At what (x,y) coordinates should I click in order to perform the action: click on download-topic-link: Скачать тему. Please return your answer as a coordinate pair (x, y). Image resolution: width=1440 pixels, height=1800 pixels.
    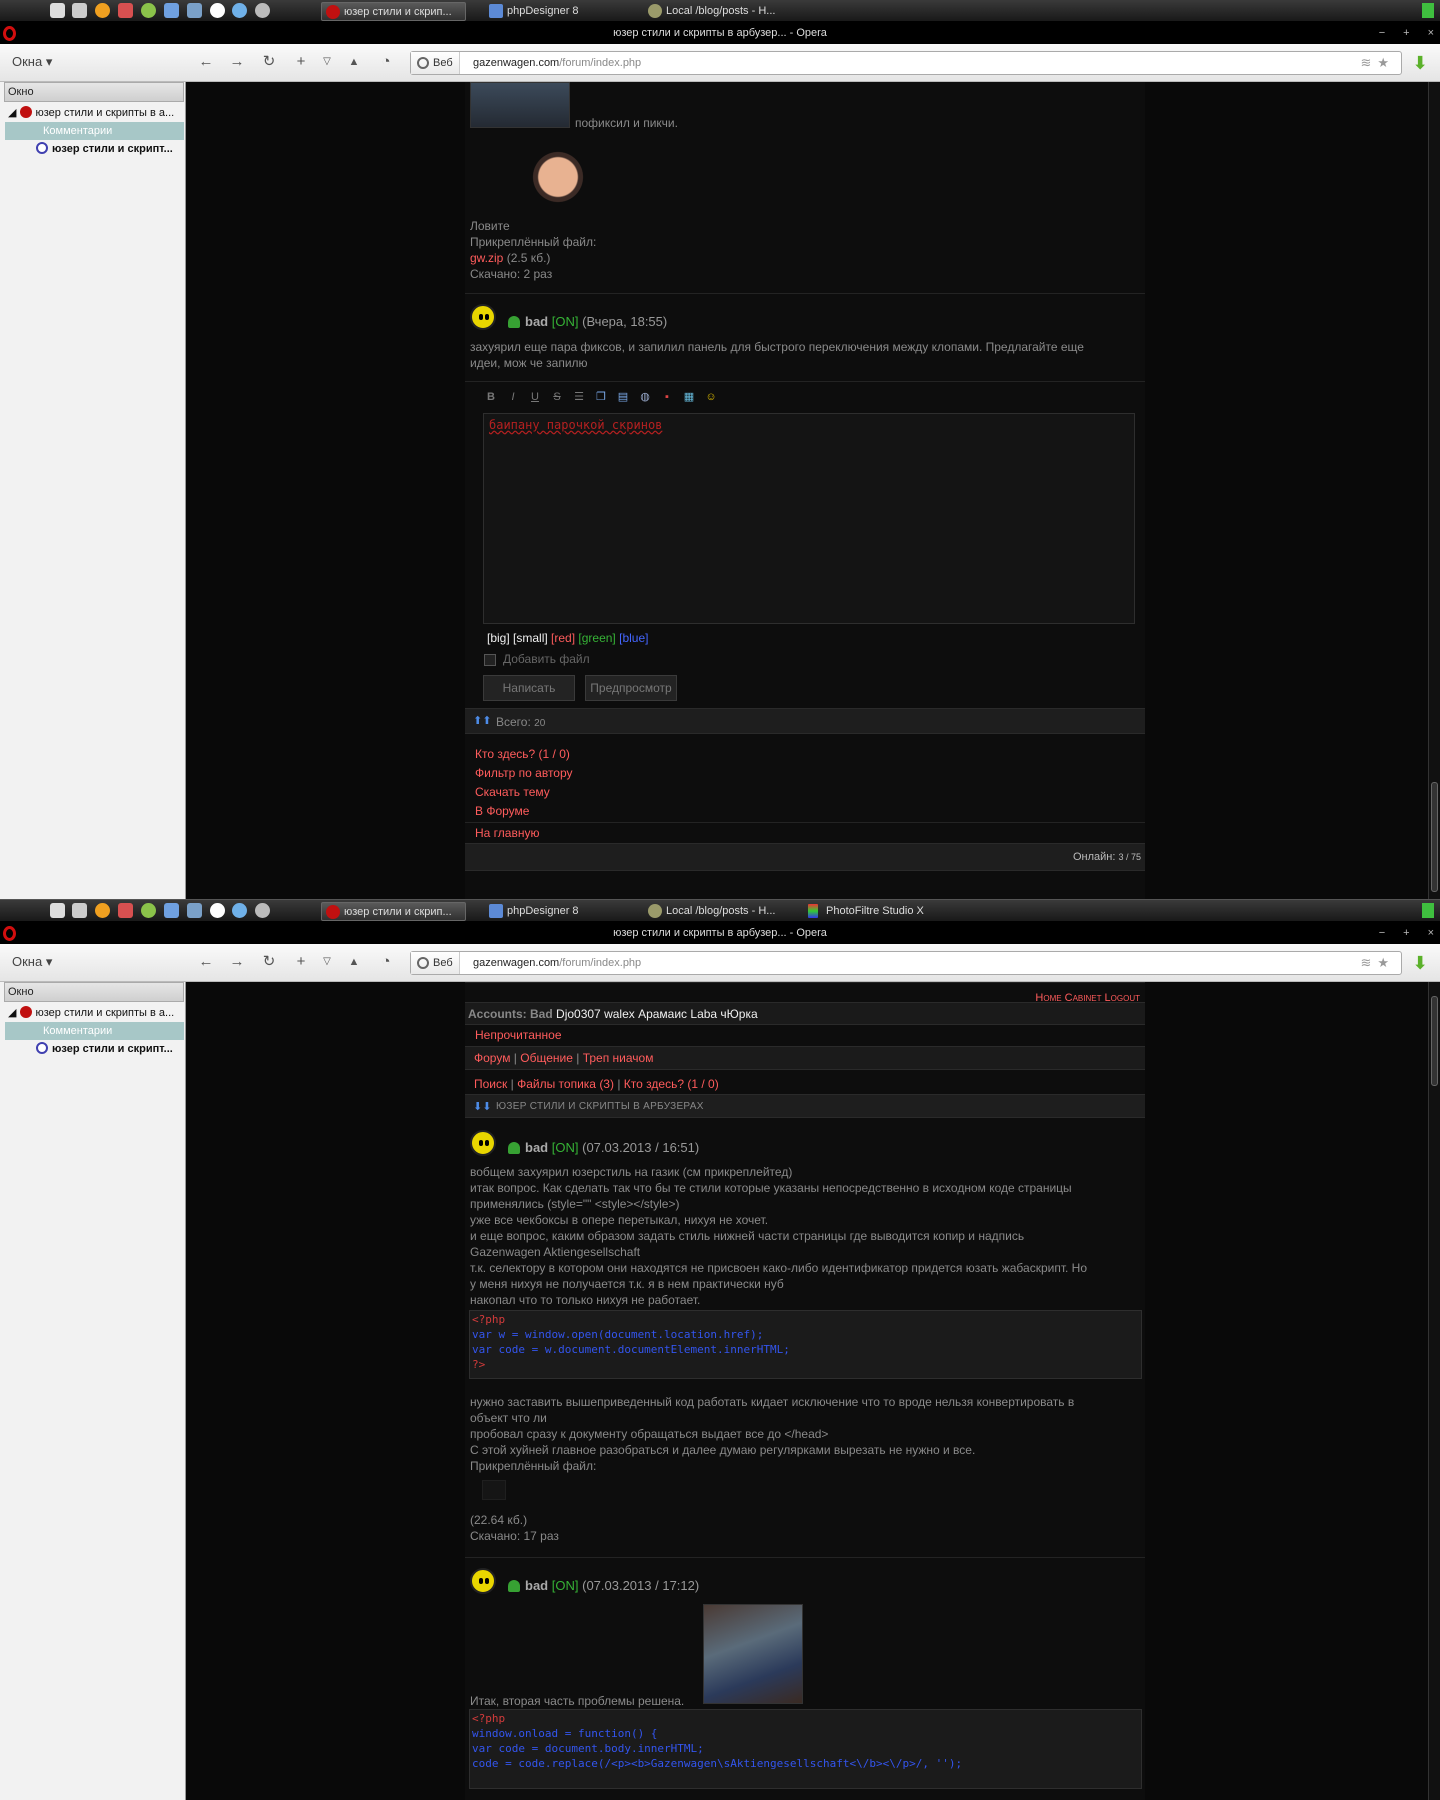
    Looking at the image, I should click on (512, 792).